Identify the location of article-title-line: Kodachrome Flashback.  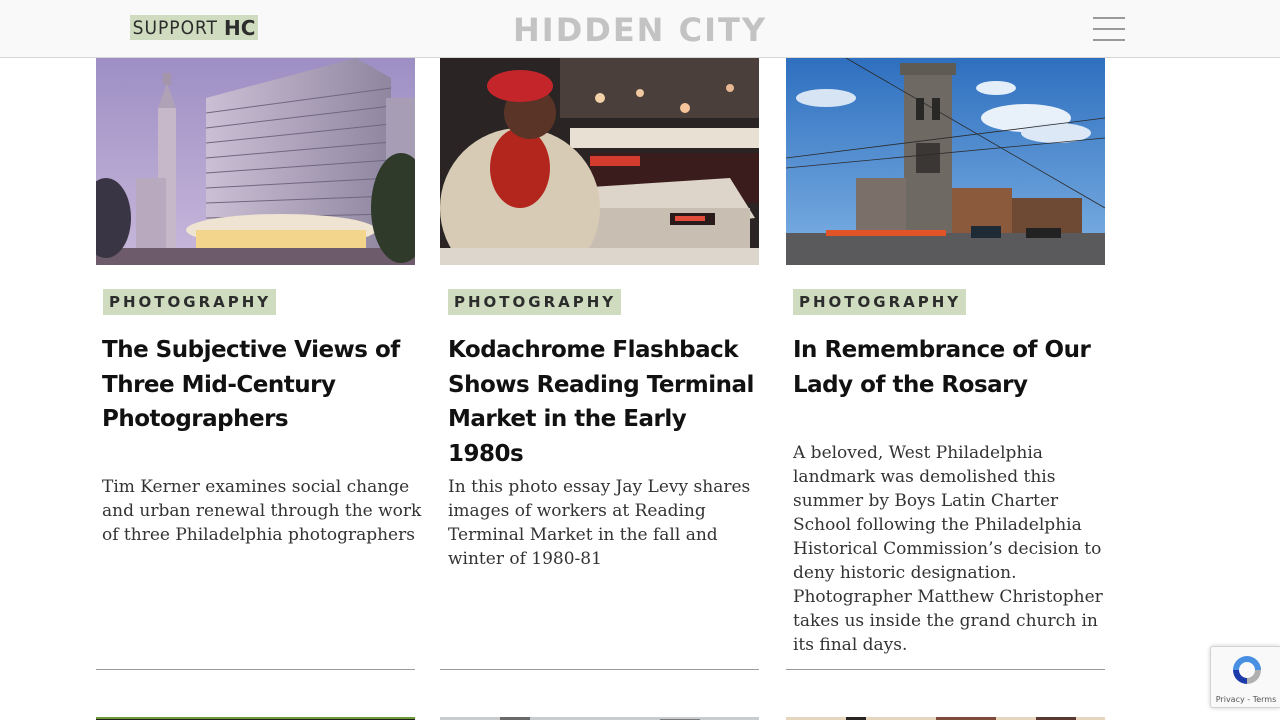
(608, 350).